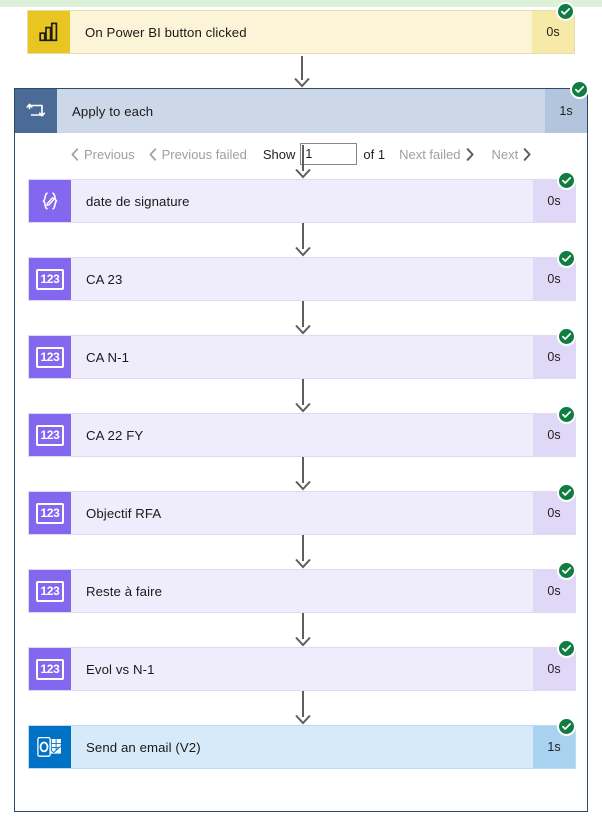 This screenshot has height=829, width=602. I want to click on next-failed-button-label: Next failed, so click(430, 154).